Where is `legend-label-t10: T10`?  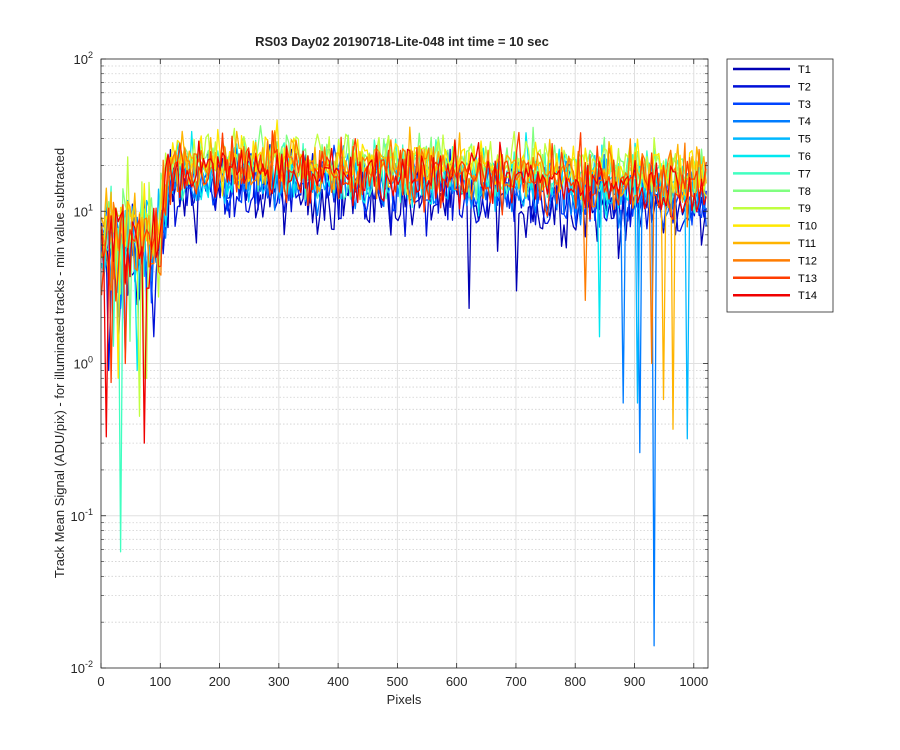
legend-label-t10: T10 is located at coordinates (807, 227).